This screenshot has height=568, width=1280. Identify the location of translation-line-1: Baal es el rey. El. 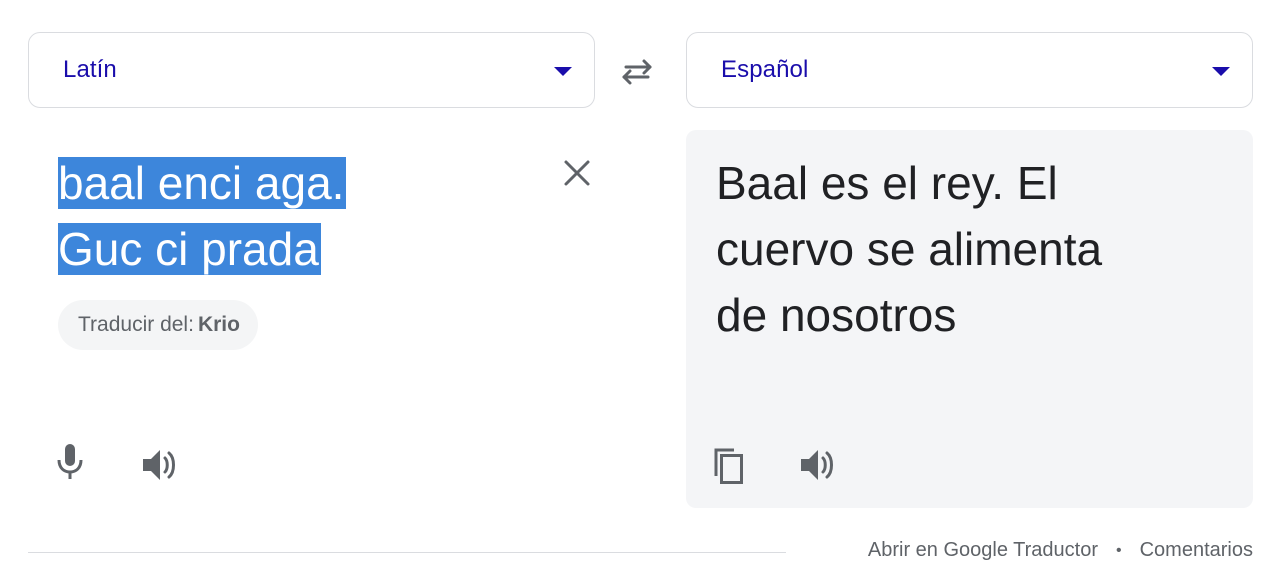
(887, 183).